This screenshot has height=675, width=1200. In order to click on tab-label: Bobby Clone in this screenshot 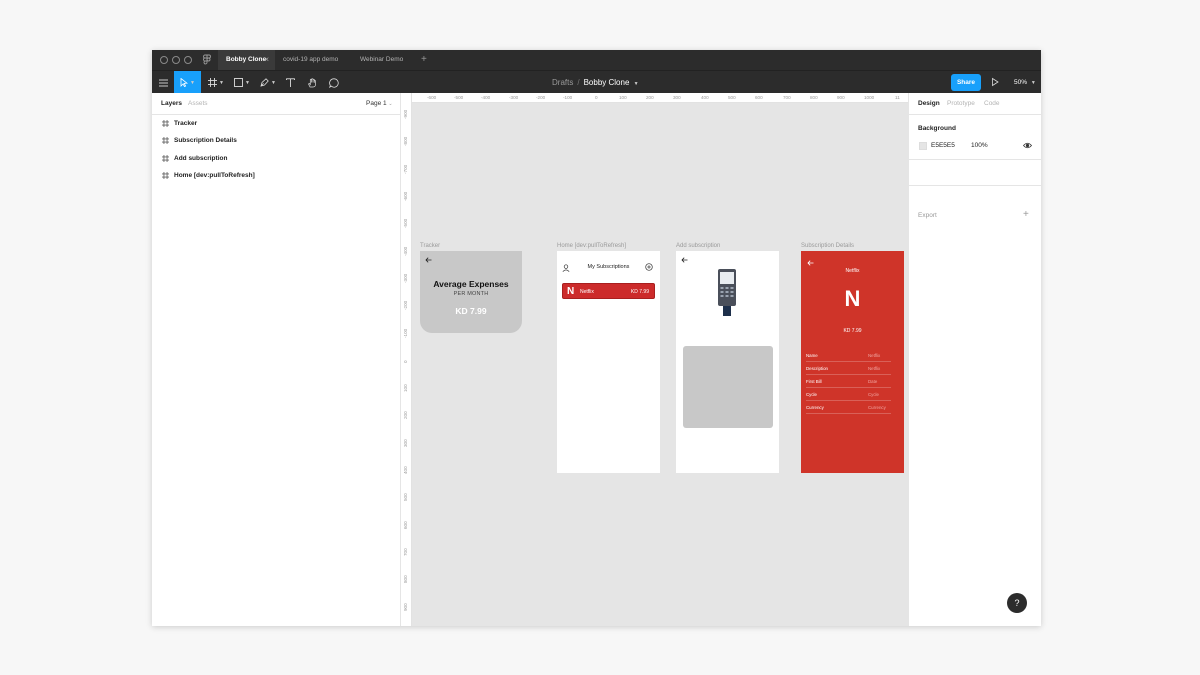, I will do `click(246, 59)`.